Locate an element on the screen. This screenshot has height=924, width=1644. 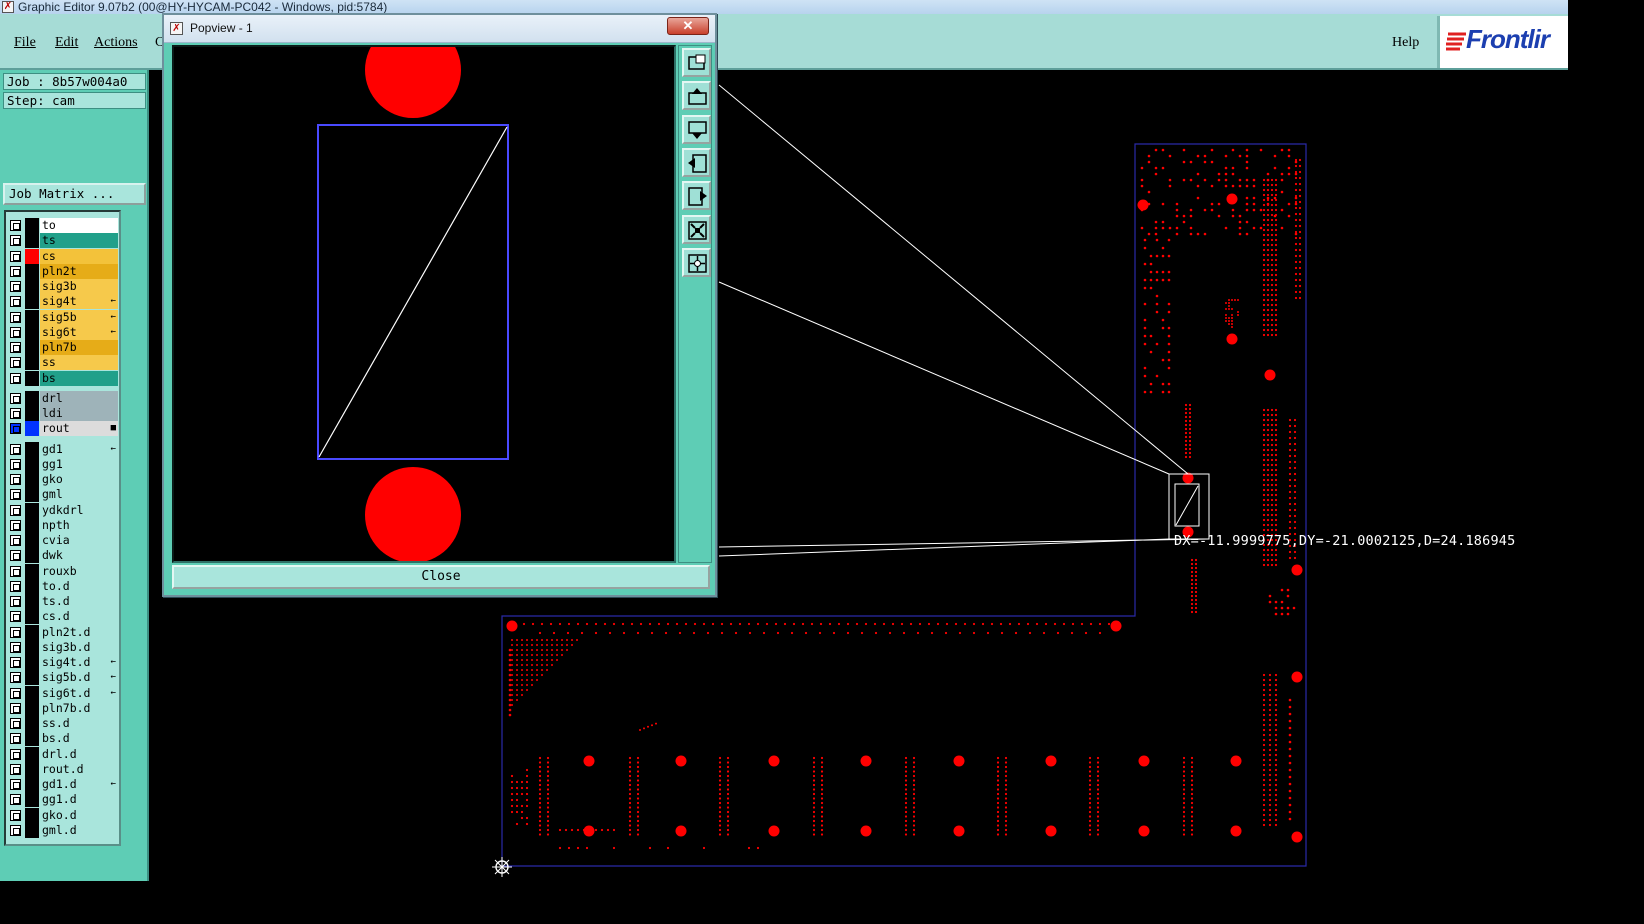
rout-slot-diagonal is located at coordinates (1187, 505).